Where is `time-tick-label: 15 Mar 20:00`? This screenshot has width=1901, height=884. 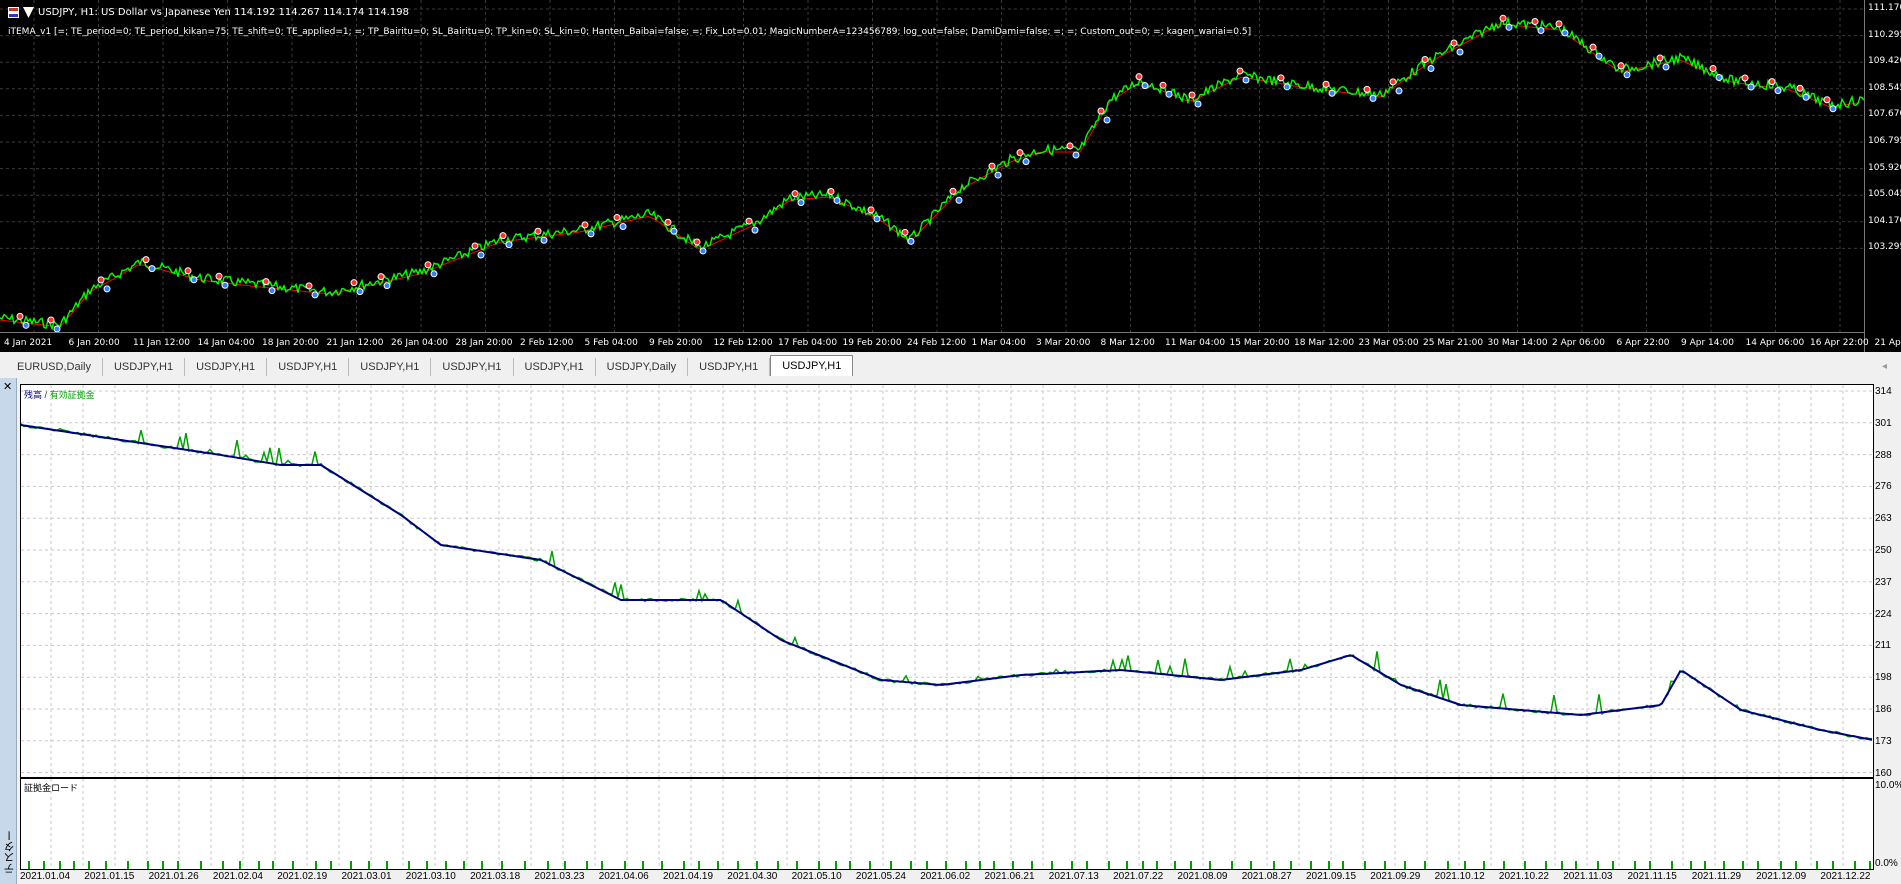
time-tick-label: 15 Mar 20:00 is located at coordinates (1259, 343).